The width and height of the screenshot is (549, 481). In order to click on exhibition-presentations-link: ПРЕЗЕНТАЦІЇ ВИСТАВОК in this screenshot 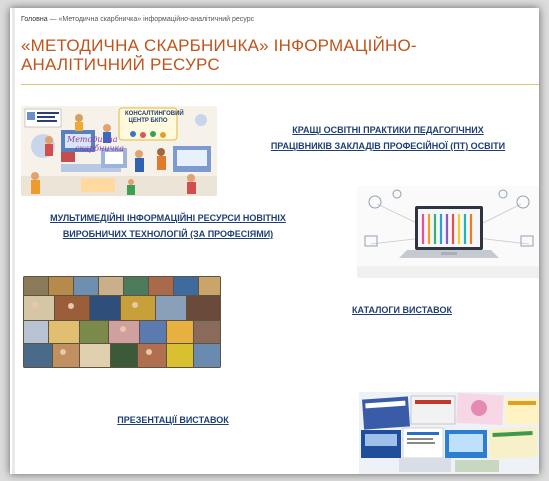, I will do `click(173, 420)`.